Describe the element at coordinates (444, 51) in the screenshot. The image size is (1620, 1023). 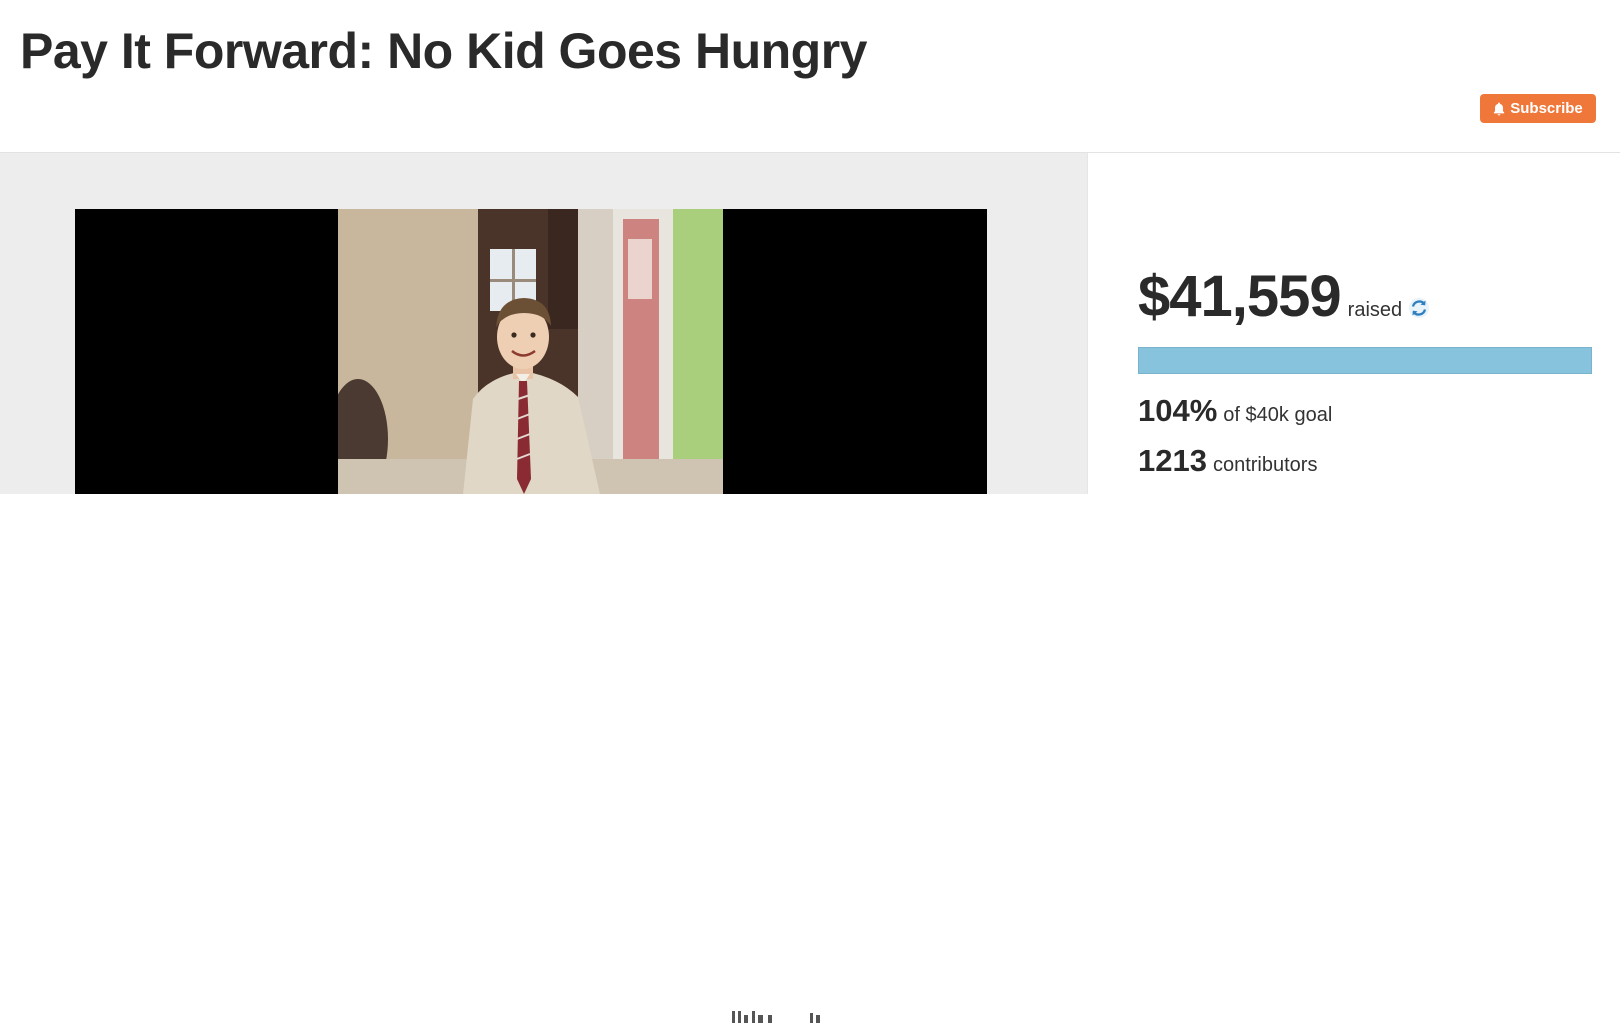
I see `page-title: Pay It Forward: No Kid Goes Hungry` at that location.